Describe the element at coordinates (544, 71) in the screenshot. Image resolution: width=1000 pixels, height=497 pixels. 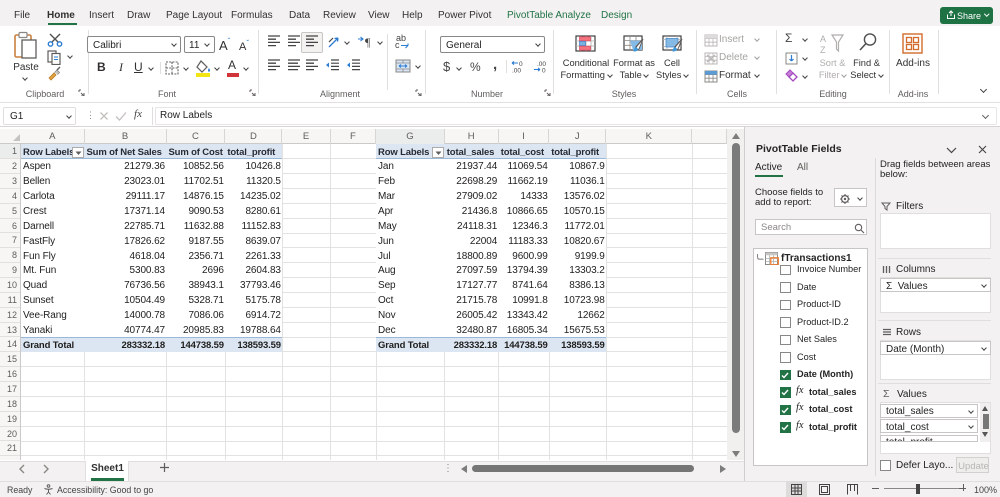
I see `svg-text: 0` at that location.